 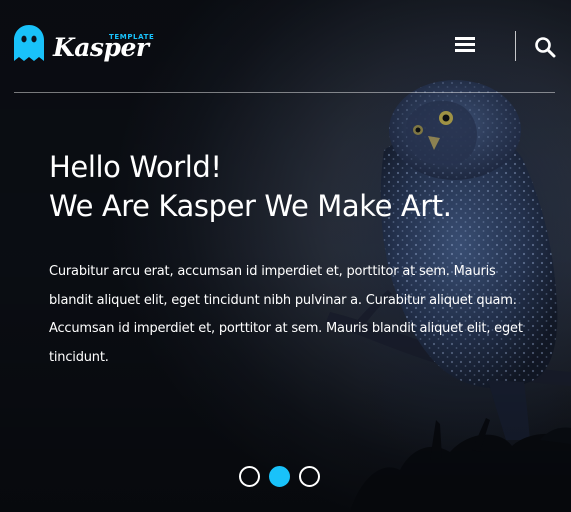 What do you see at coordinates (135, 167) in the screenshot?
I see `hero-heading-line1: Hello World!` at bounding box center [135, 167].